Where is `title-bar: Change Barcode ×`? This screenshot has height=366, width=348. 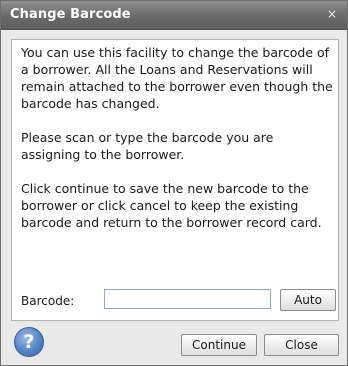
title-bar: Change Barcode × is located at coordinates (174, 15).